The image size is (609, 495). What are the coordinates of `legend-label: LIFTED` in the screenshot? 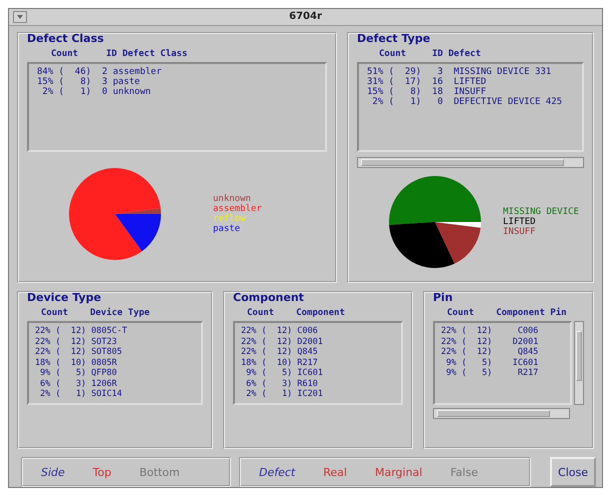 It's located at (520, 221).